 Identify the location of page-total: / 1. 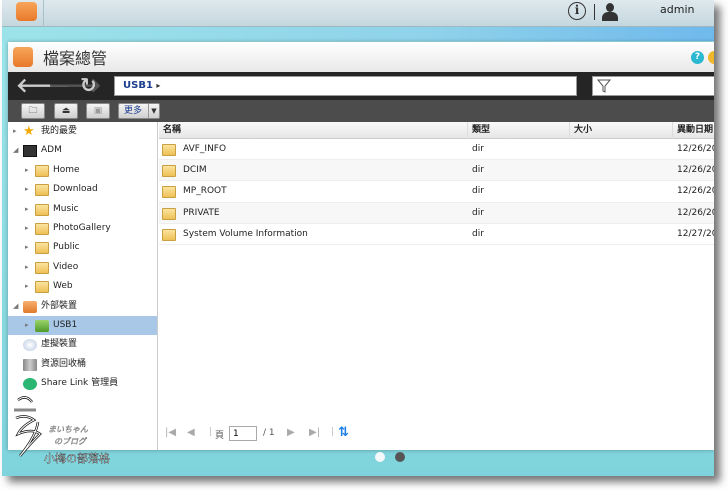
(269, 433).